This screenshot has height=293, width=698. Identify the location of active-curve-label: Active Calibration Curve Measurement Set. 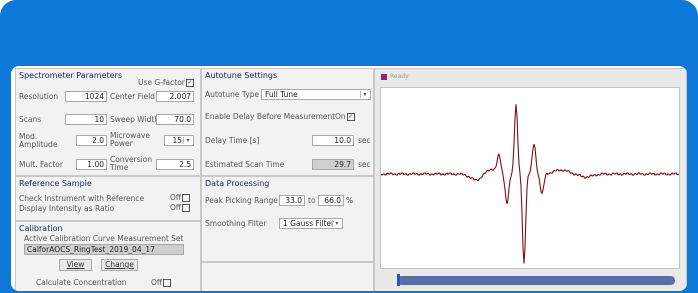
(104, 238).